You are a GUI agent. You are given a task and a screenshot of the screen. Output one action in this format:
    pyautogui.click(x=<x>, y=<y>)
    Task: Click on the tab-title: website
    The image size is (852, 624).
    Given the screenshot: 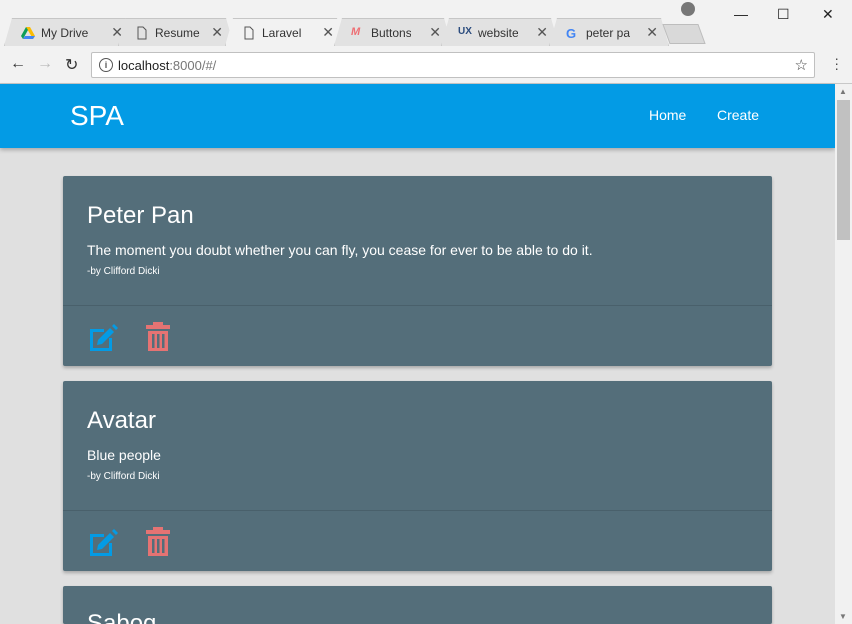 What is the action you would take?
    pyautogui.click(x=498, y=33)
    